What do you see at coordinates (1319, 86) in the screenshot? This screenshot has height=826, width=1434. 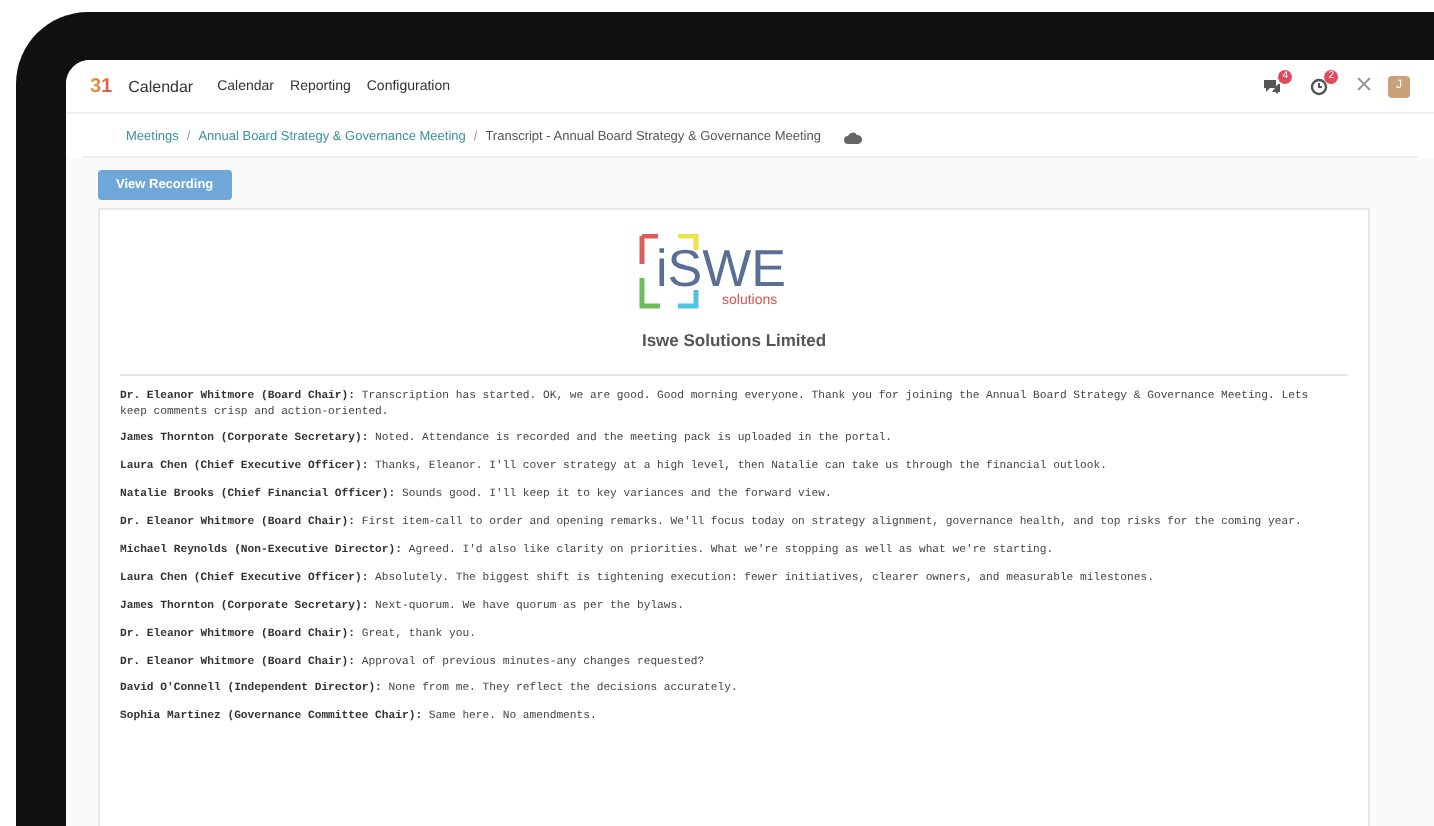 I see `clock-icon` at bounding box center [1319, 86].